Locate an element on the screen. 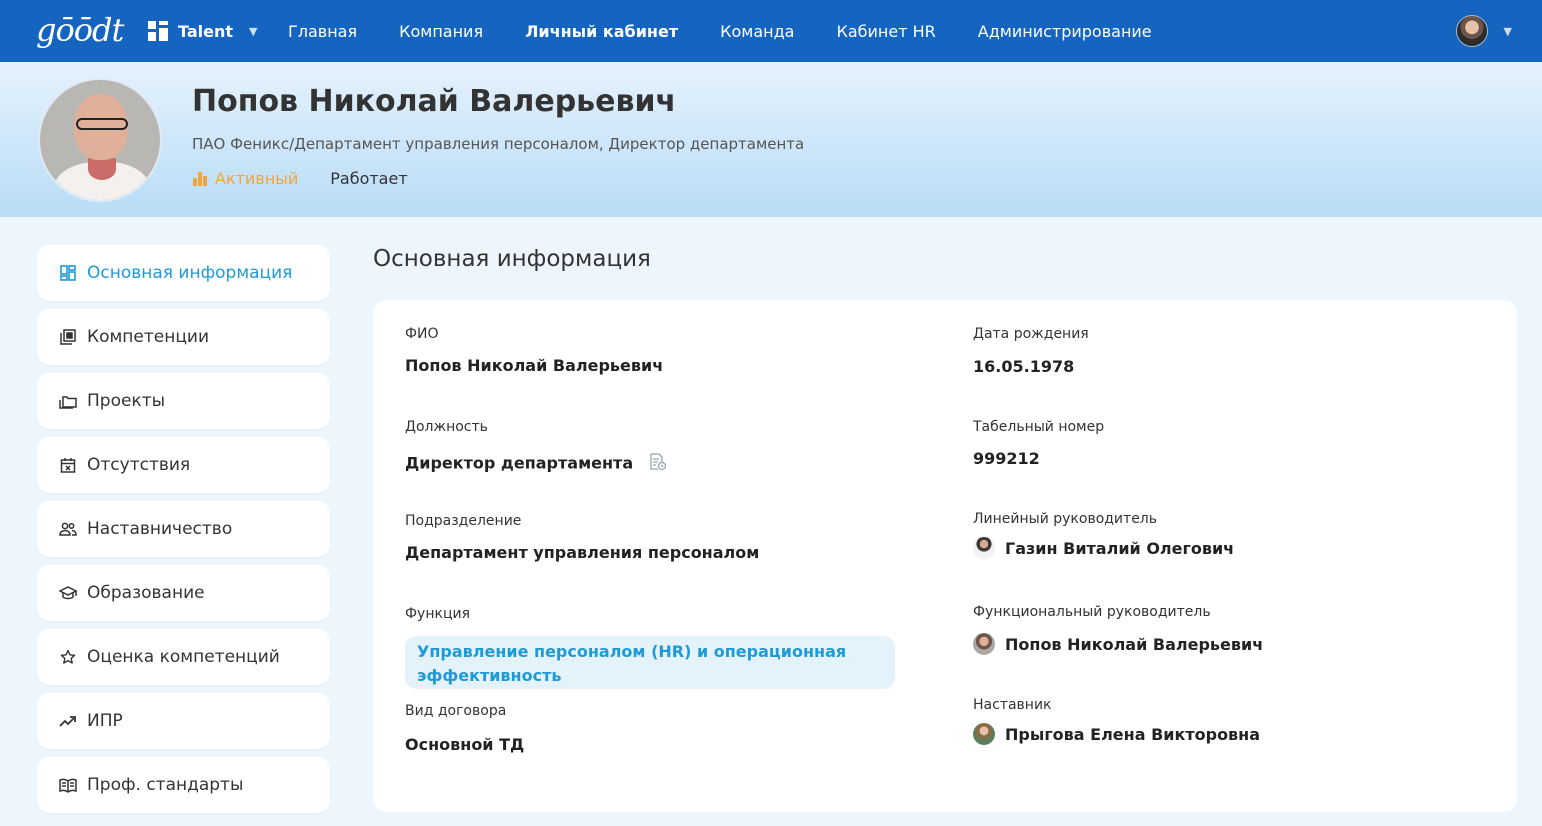  nav-personal-cabinet: Личный кабинет is located at coordinates (601, 31).